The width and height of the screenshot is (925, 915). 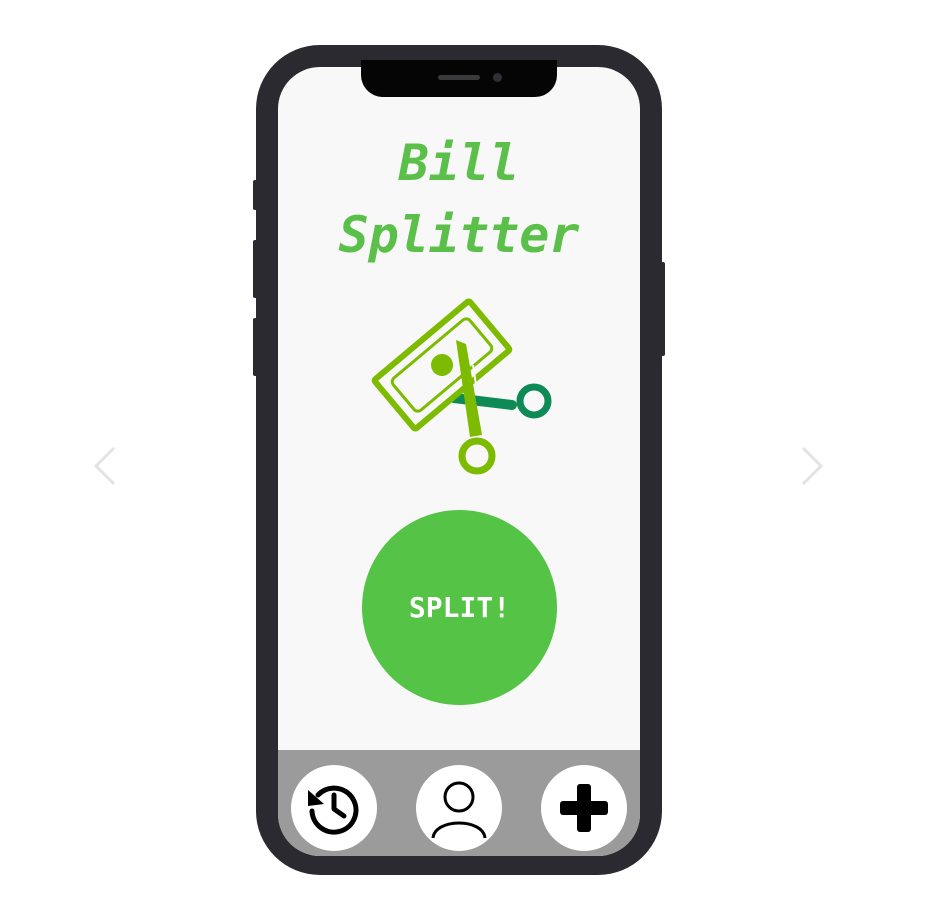 I want to click on speaker-grille, so click(x=459, y=77).